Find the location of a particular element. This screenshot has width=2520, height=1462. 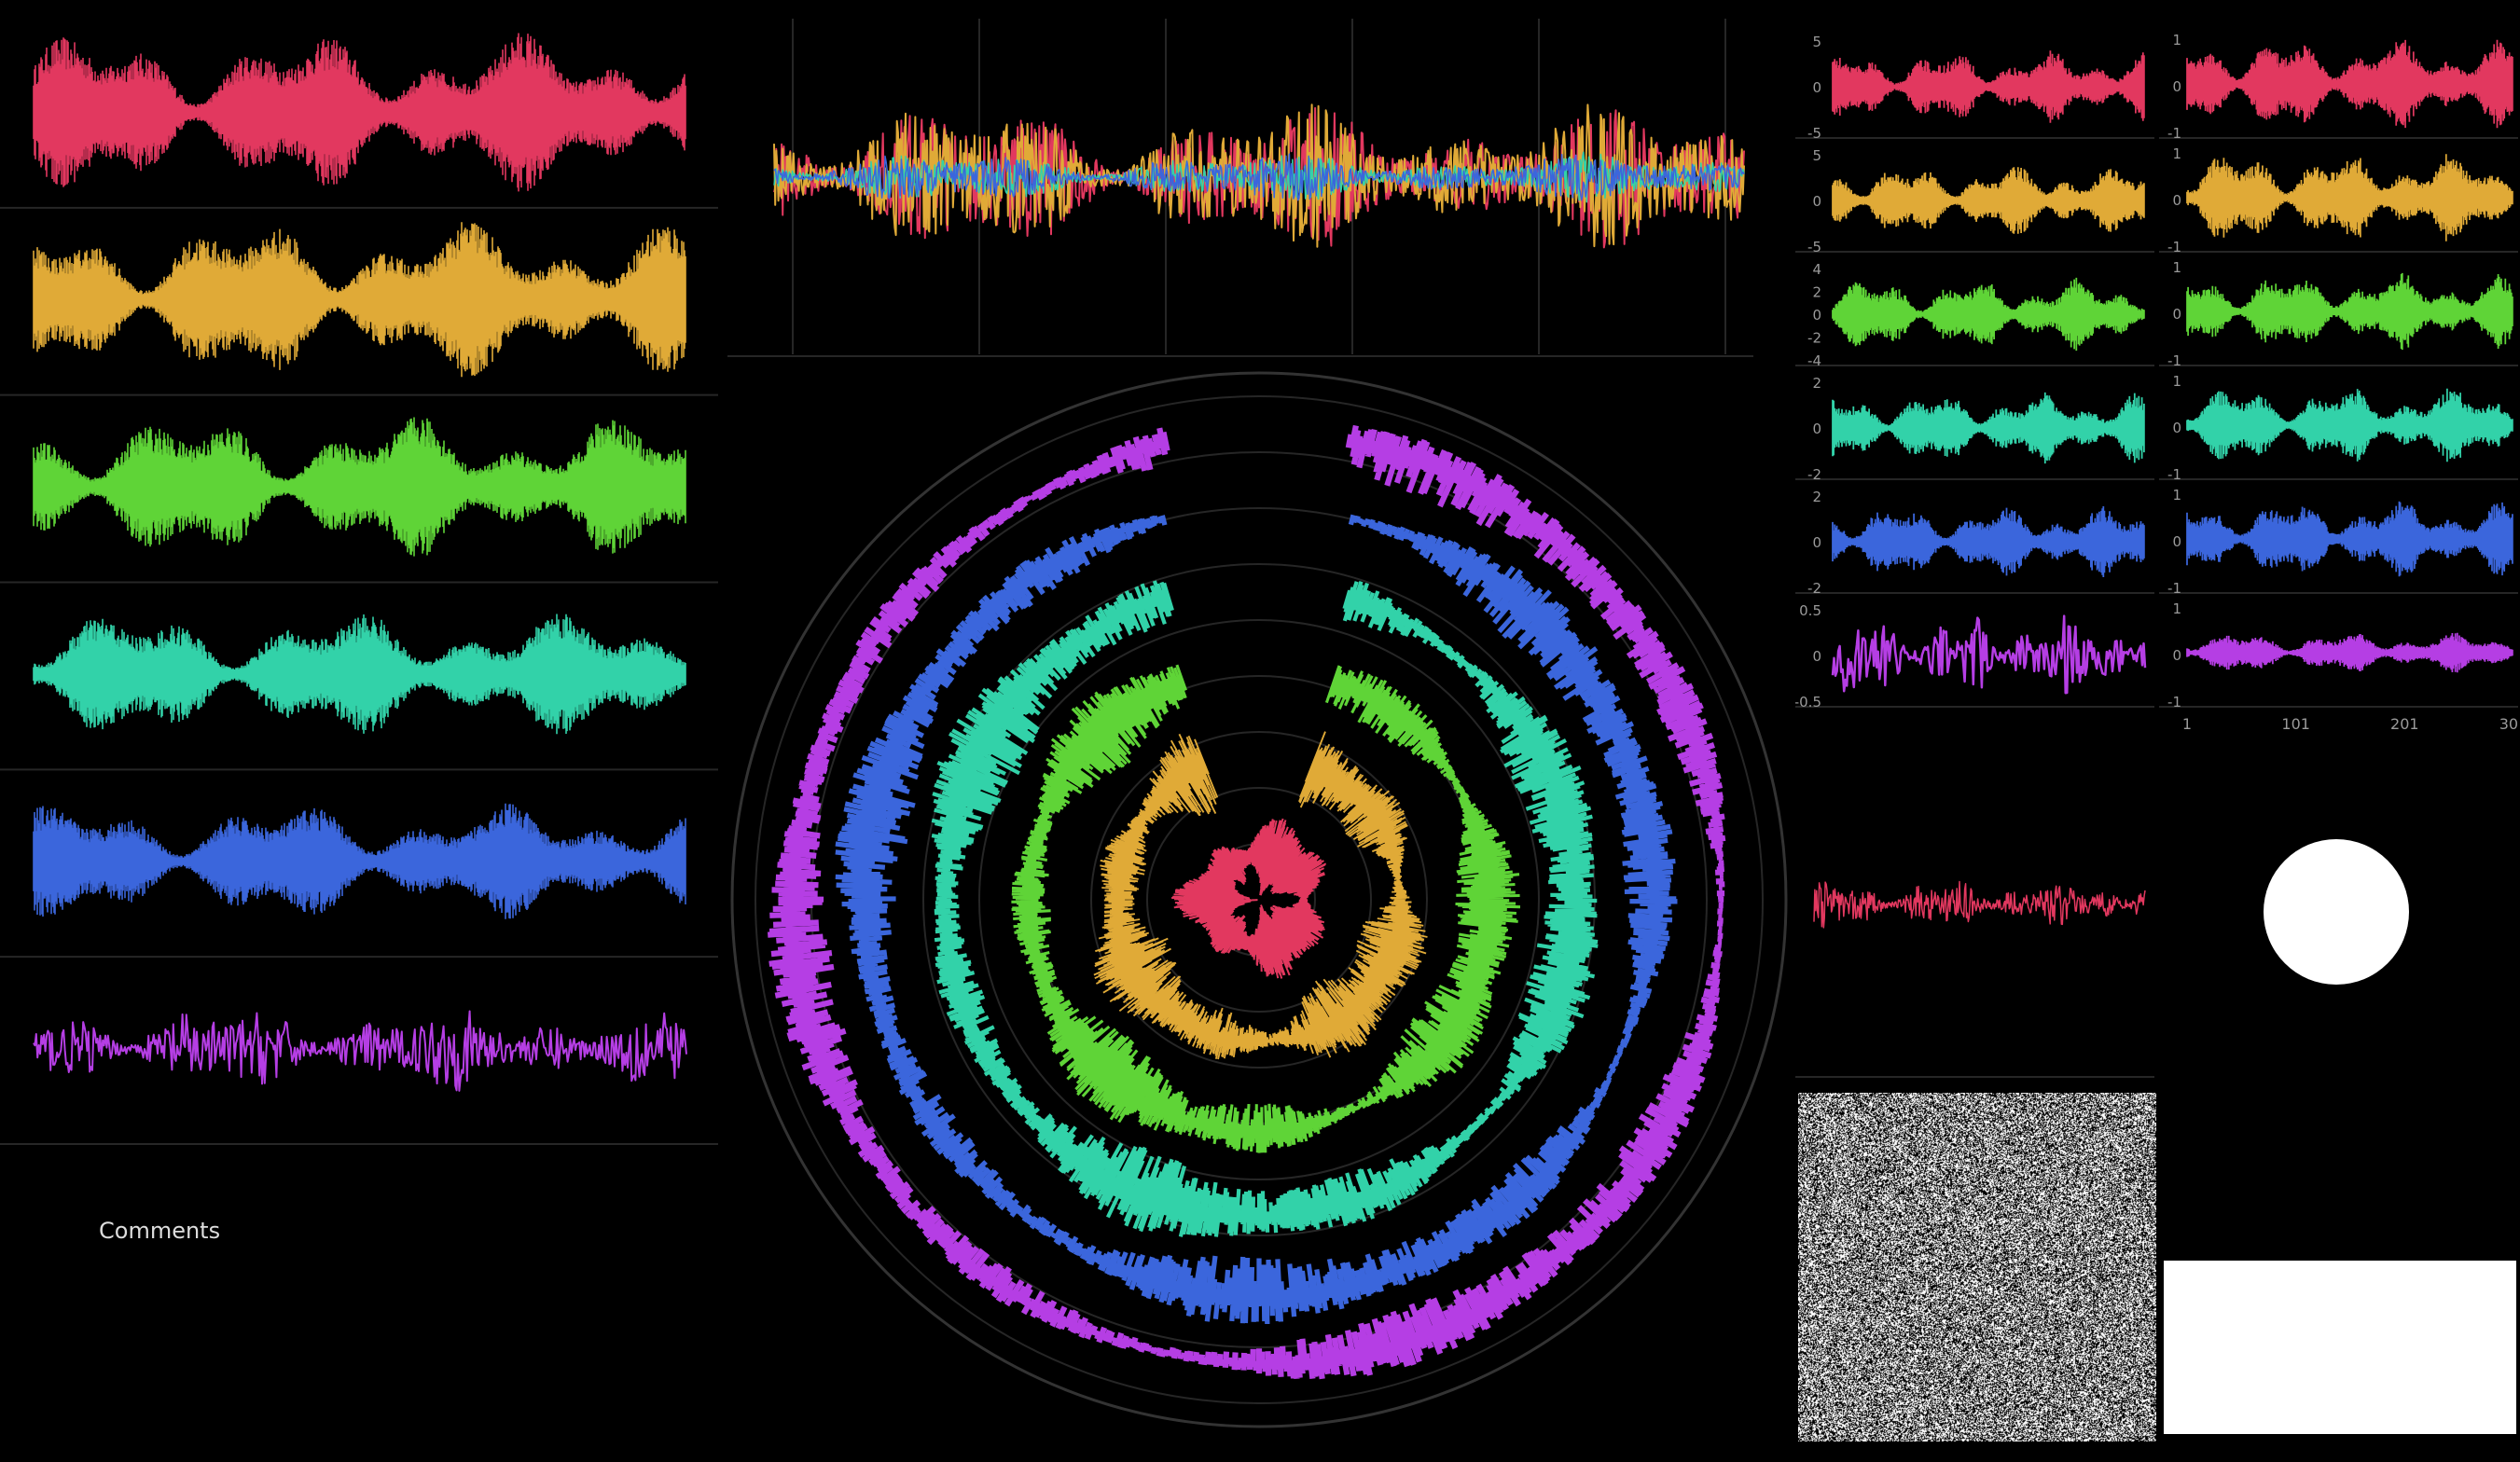

right-waveform-green is located at coordinates (2349, 311).